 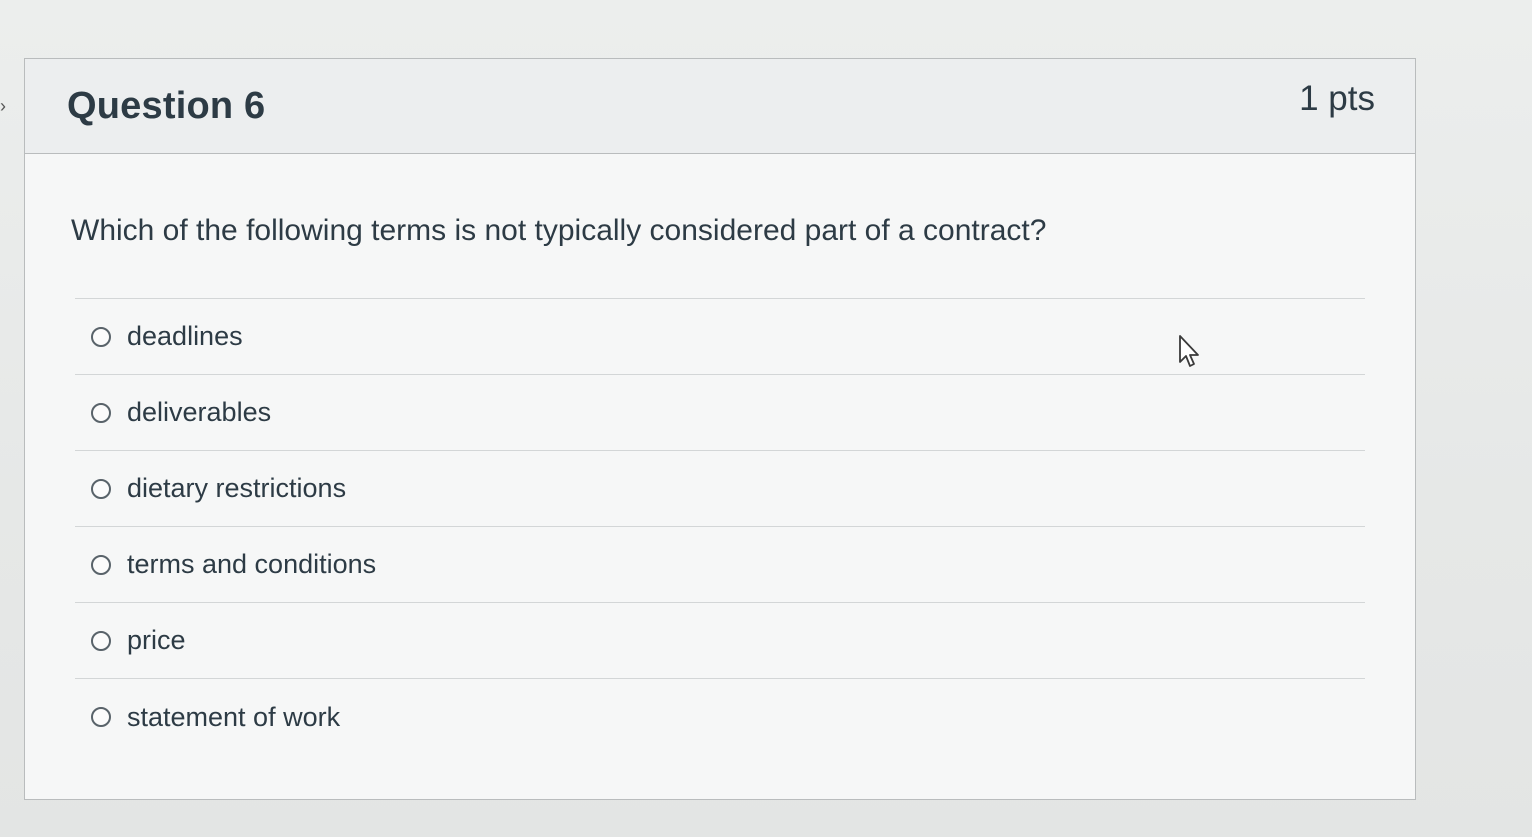 What do you see at coordinates (234, 716) in the screenshot?
I see `answer-label: statement of work` at bounding box center [234, 716].